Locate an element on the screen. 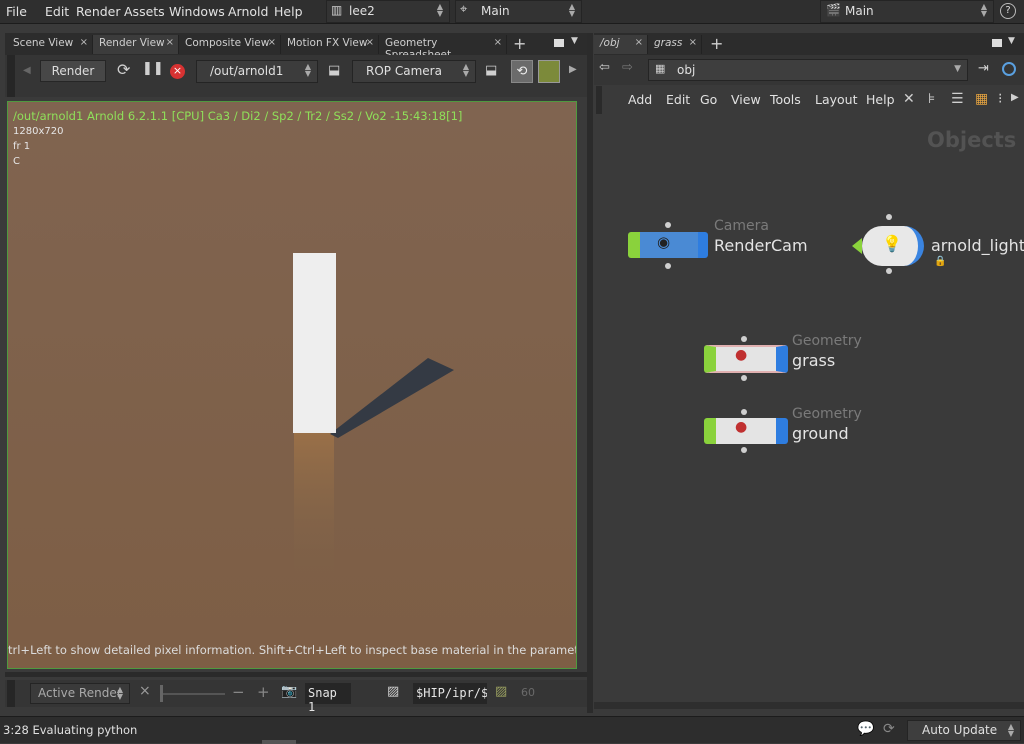  back-arrow-icon: ◀ is located at coordinates (27, 70).